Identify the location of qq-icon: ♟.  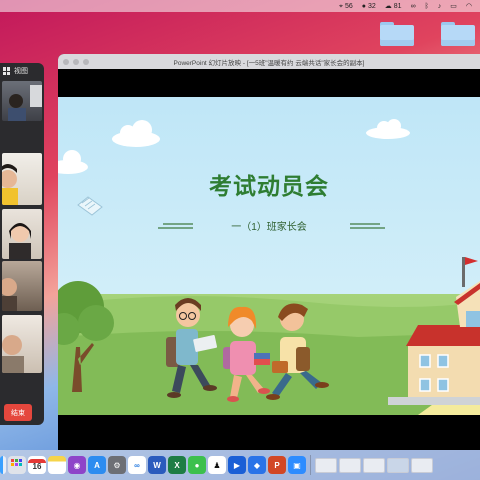
(217, 465).